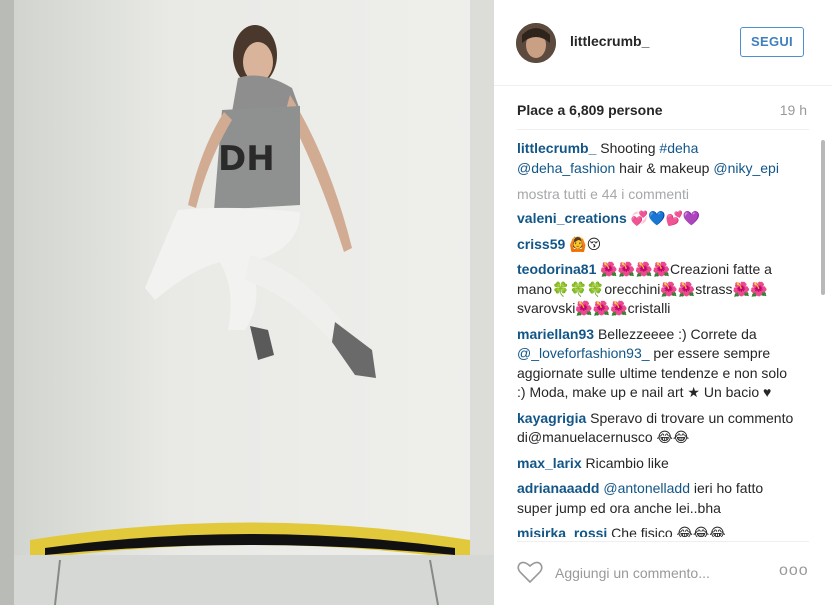  I want to click on svg-text: DH, so click(246, 159).